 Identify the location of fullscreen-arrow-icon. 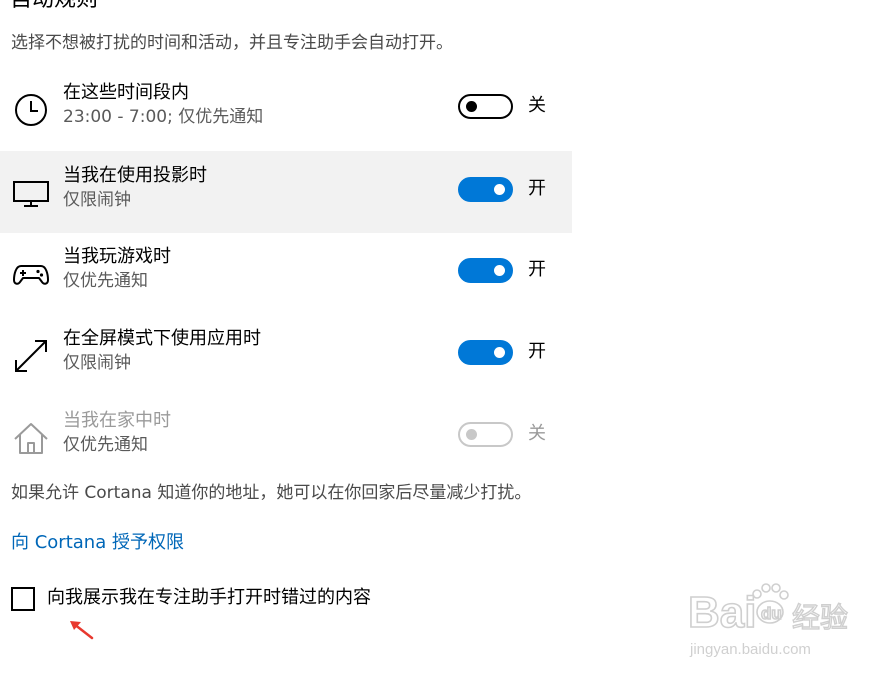
(31, 356).